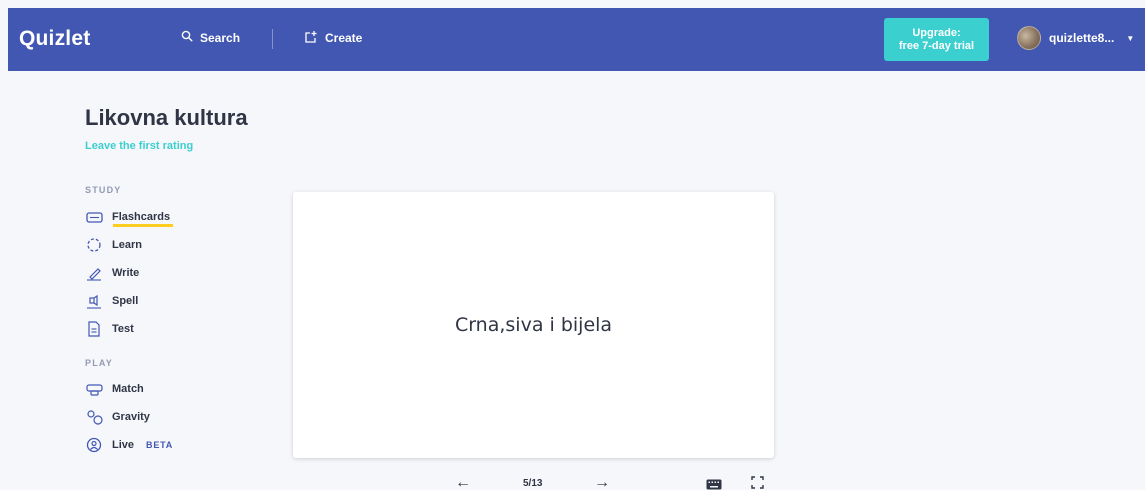 Image resolution: width=1145 pixels, height=490 pixels. What do you see at coordinates (463, 482) in the screenshot?
I see `arrow-left-icon: ←` at bounding box center [463, 482].